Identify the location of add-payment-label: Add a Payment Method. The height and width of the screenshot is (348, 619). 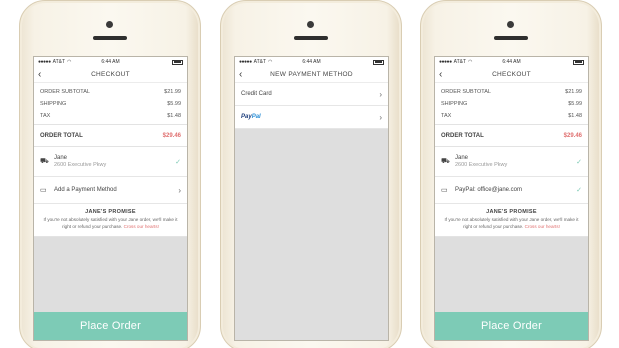
(85, 190).